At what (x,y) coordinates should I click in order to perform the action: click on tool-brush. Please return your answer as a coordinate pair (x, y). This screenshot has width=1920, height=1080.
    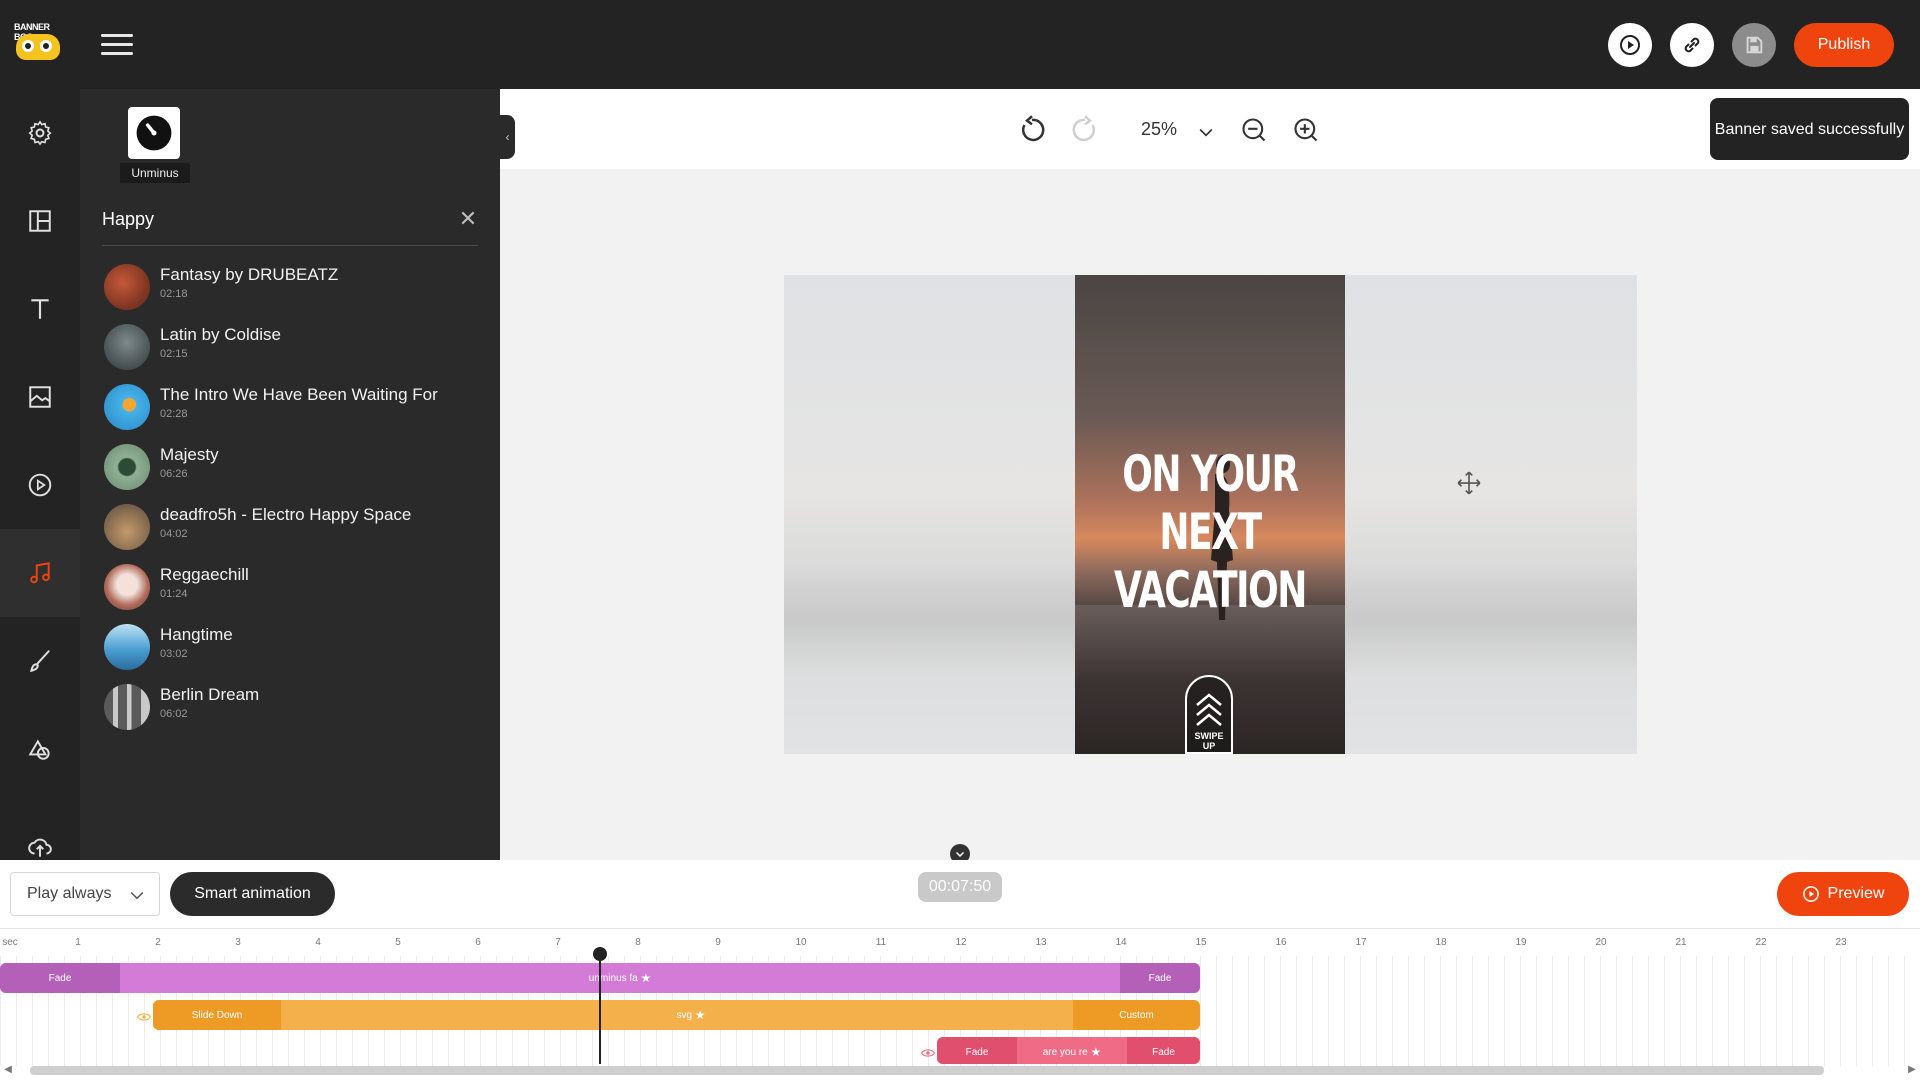
    Looking at the image, I should click on (40, 661).